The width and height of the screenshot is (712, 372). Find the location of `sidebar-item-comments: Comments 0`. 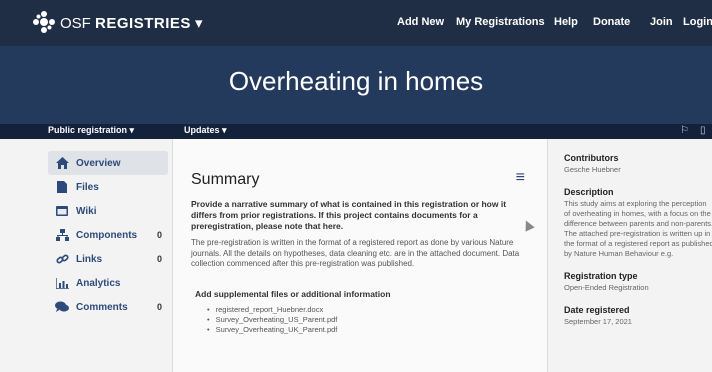

sidebar-item-comments: Comments 0 is located at coordinates (108, 307).